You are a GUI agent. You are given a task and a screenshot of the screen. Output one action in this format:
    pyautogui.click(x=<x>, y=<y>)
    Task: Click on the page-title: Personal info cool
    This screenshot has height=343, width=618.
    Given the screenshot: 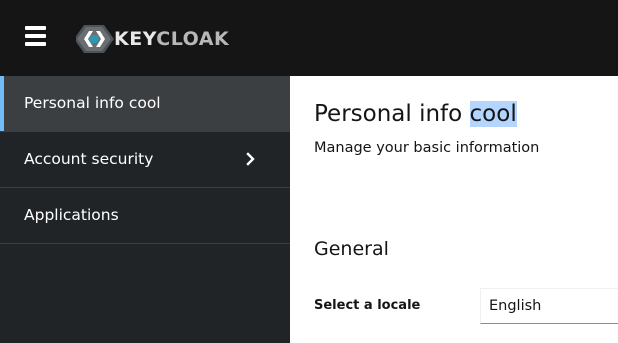 What is the action you would take?
    pyautogui.click(x=415, y=114)
    